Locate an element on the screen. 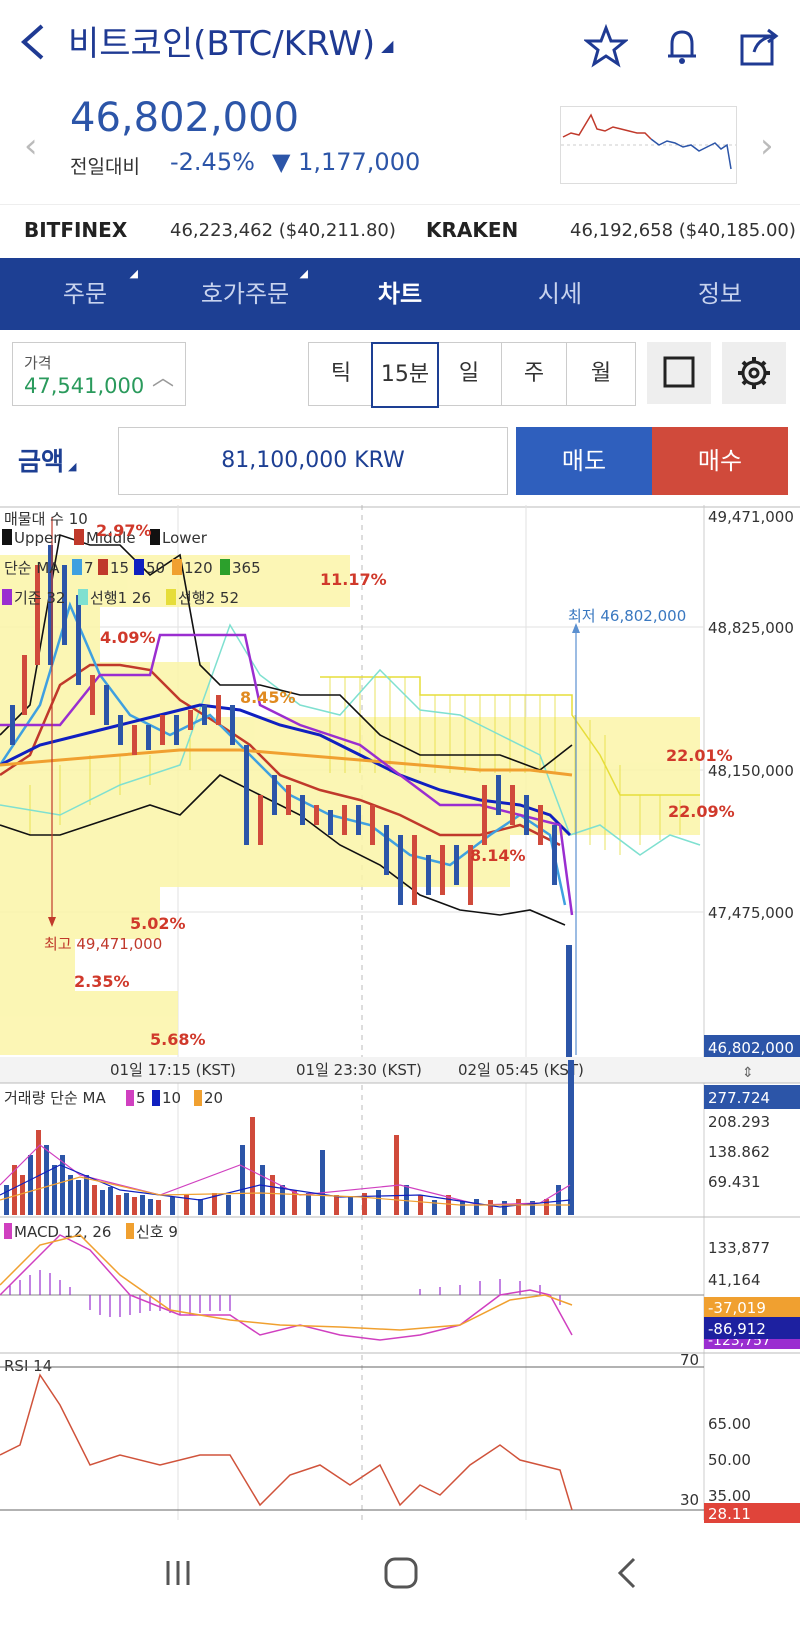 The height and width of the screenshot is (1626, 800). buy-button: 매수 is located at coordinates (720, 461).